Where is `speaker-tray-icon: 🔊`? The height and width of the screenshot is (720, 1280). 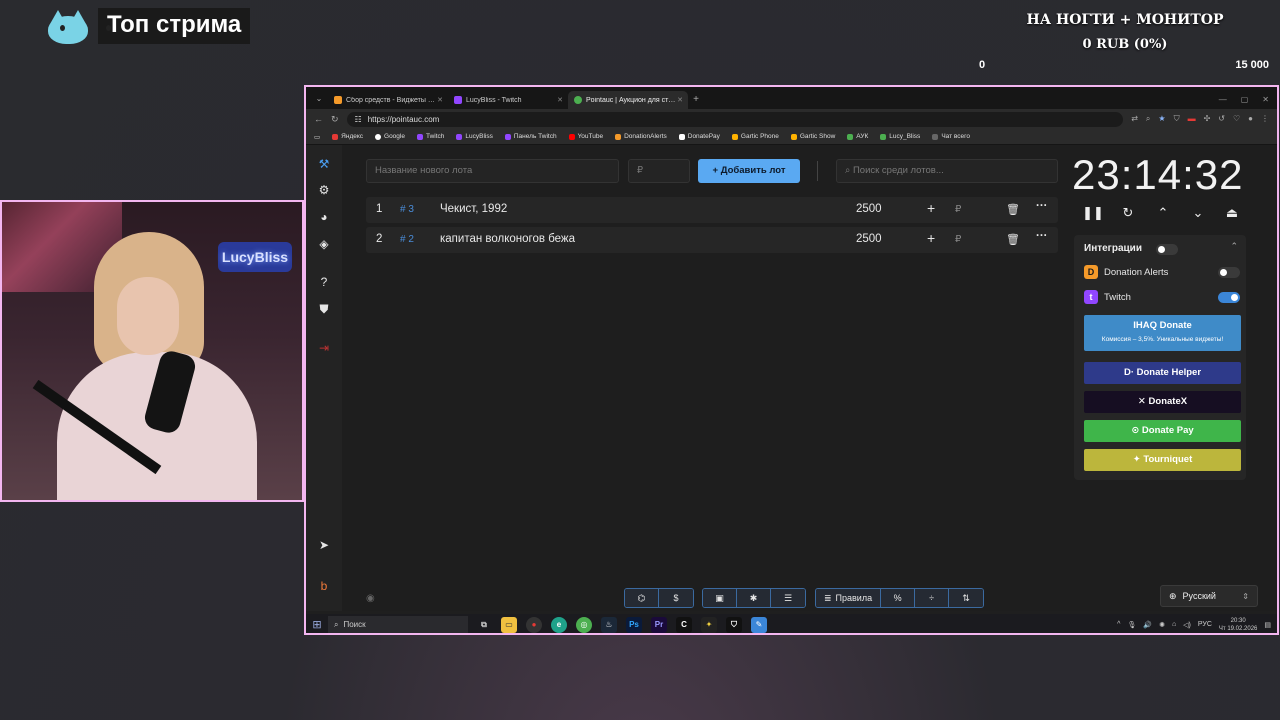
speaker-tray-icon: 🔊 is located at coordinates (1147, 625).